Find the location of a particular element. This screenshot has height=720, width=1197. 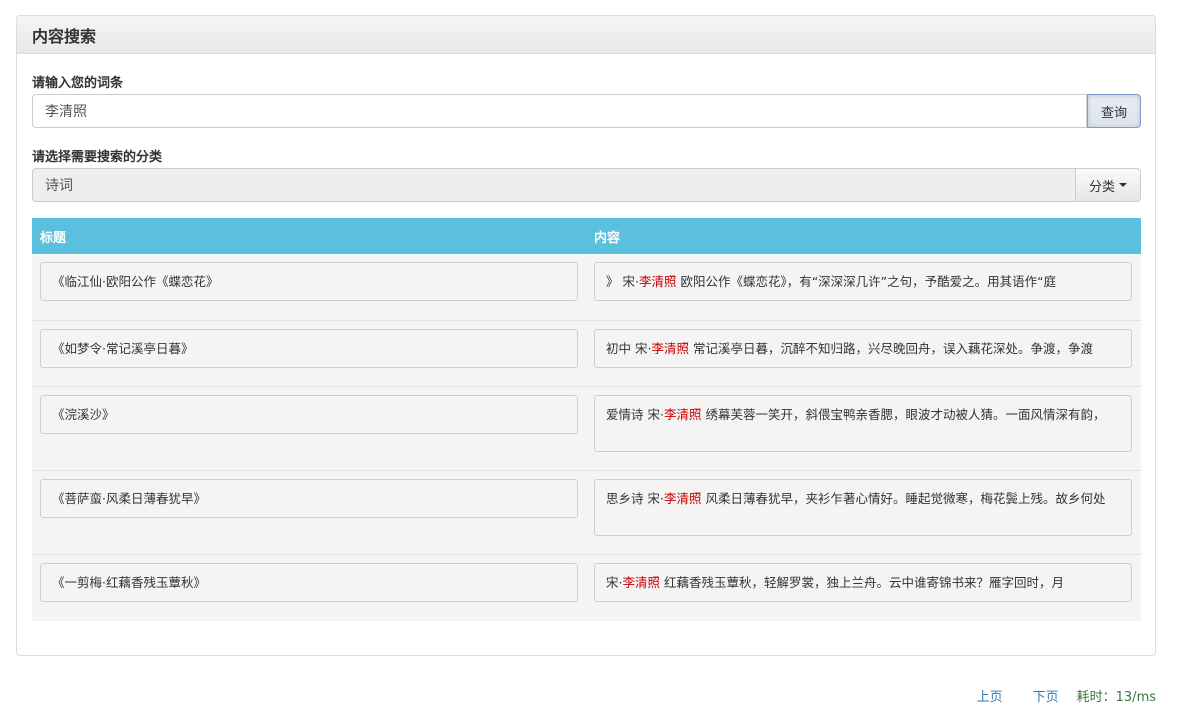

results-header: 标题 内容 is located at coordinates (586, 236).